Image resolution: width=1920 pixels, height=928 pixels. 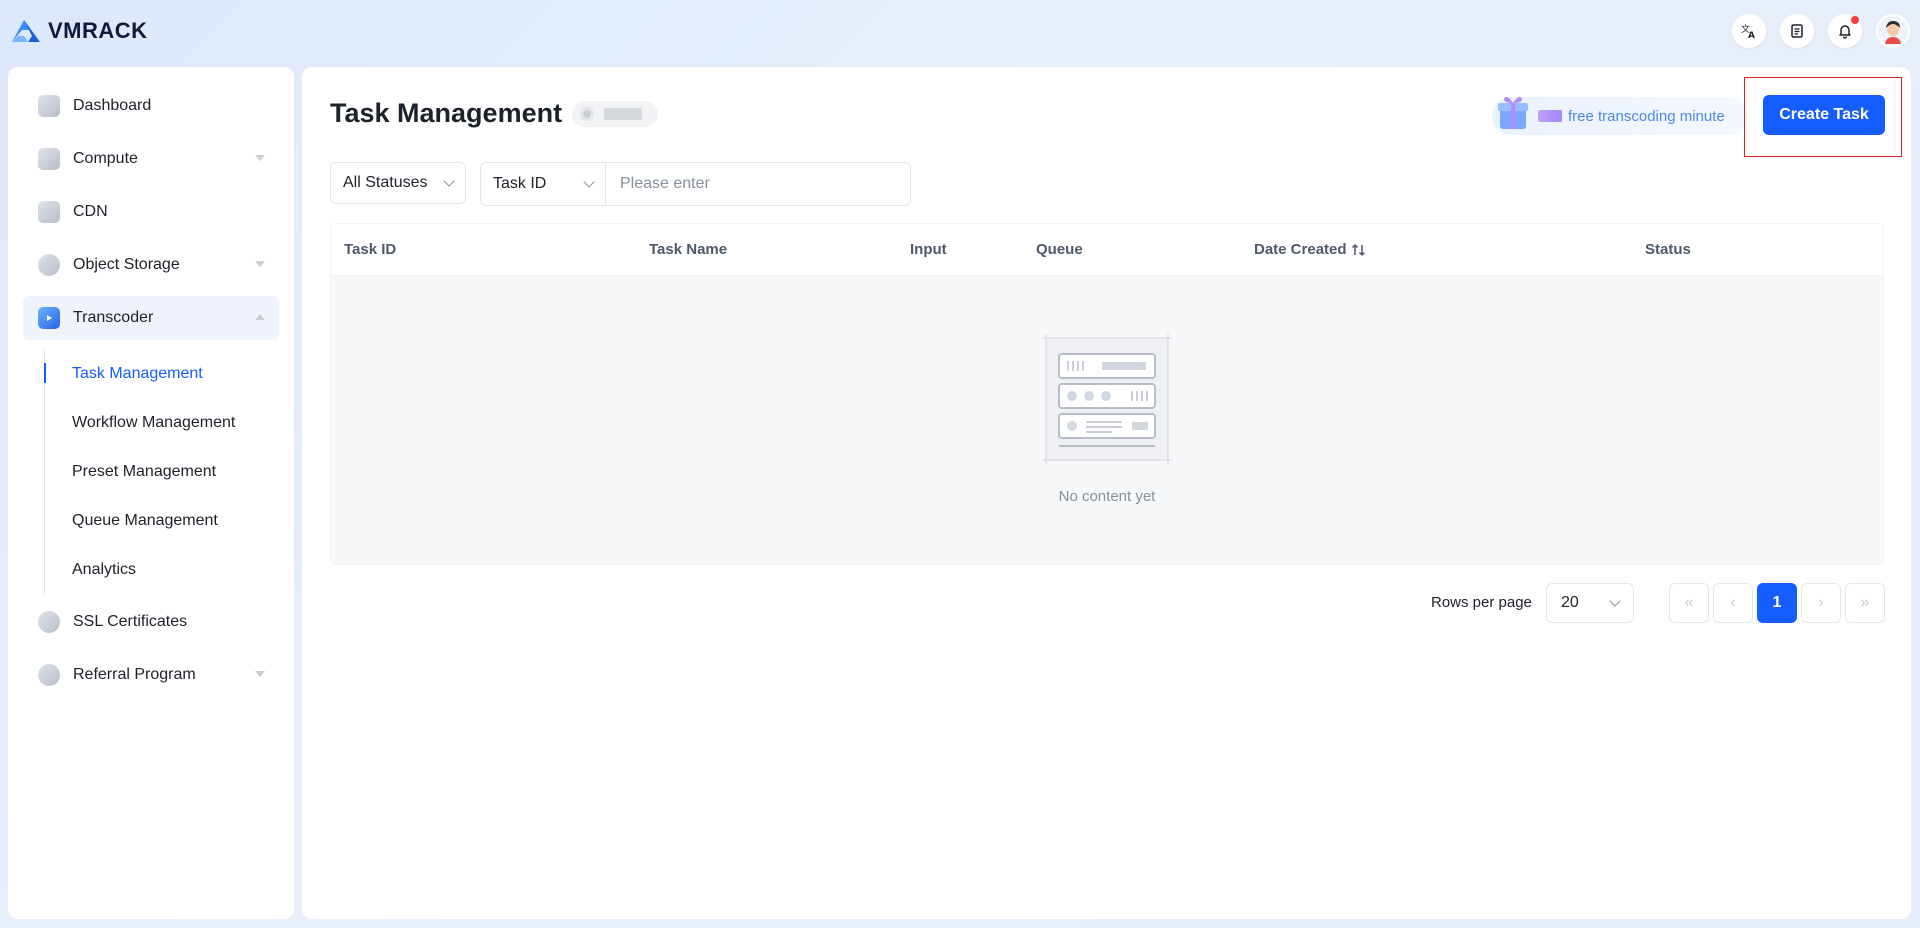 I want to click on status-select-value: All Statuses, so click(x=385, y=182).